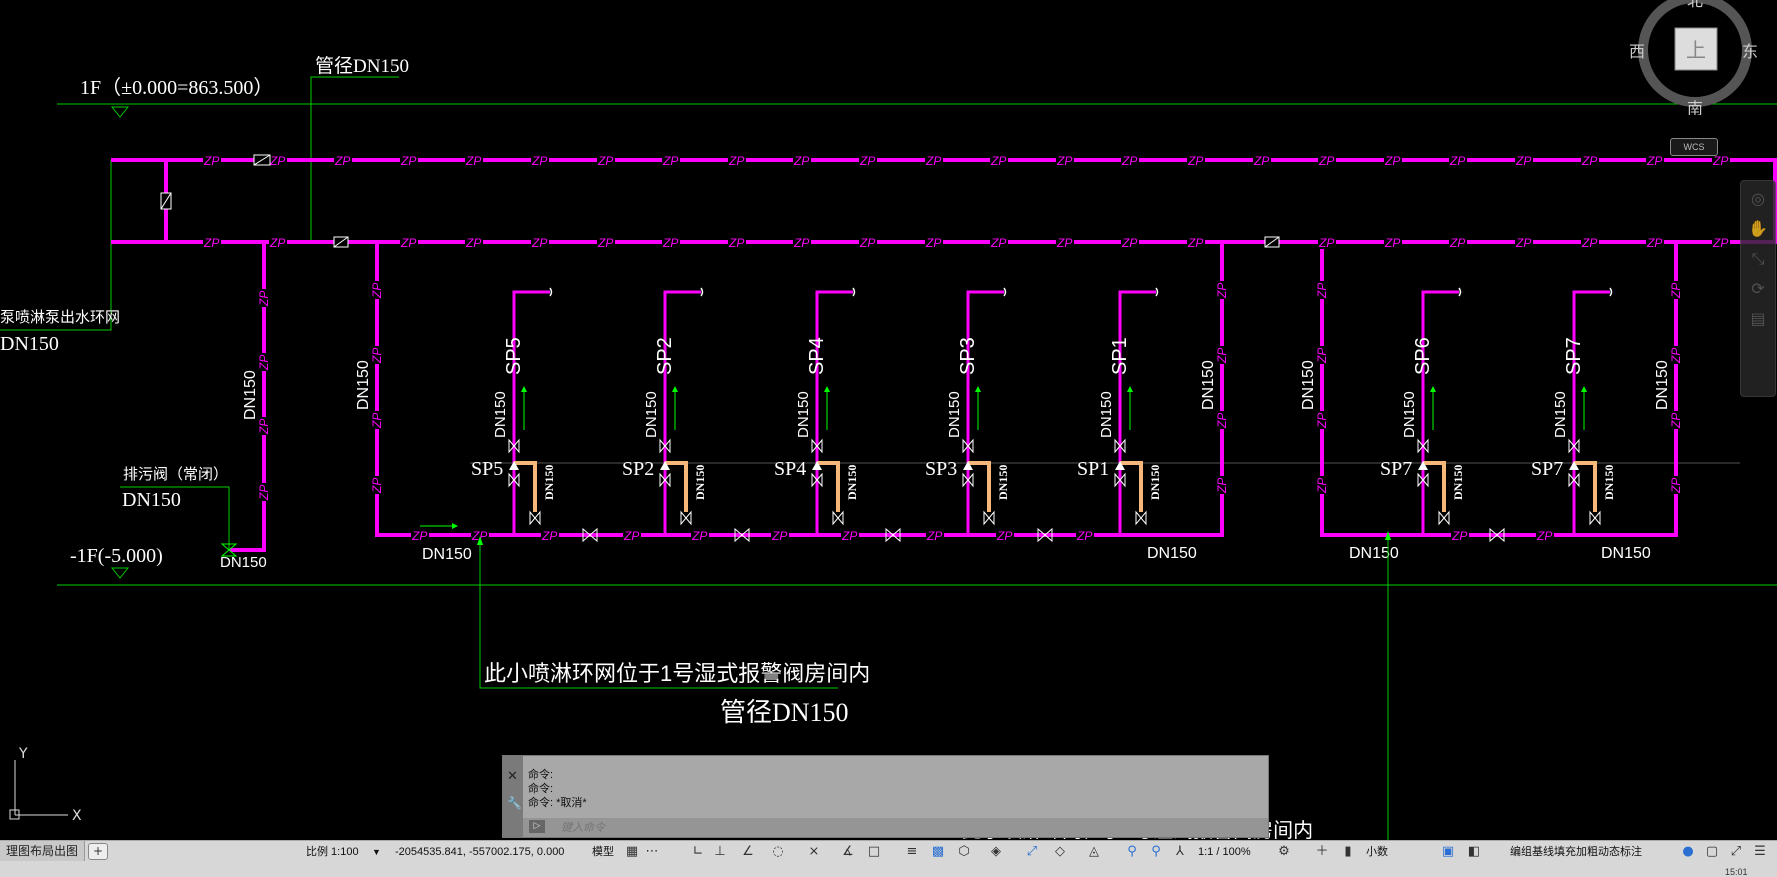 This screenshot has height=877, width=1777. What do you see at coordinates (332, 852) in the screenshot?
I see `scale-dropdown: 比例 1:100` at bounding box center [332, 852].